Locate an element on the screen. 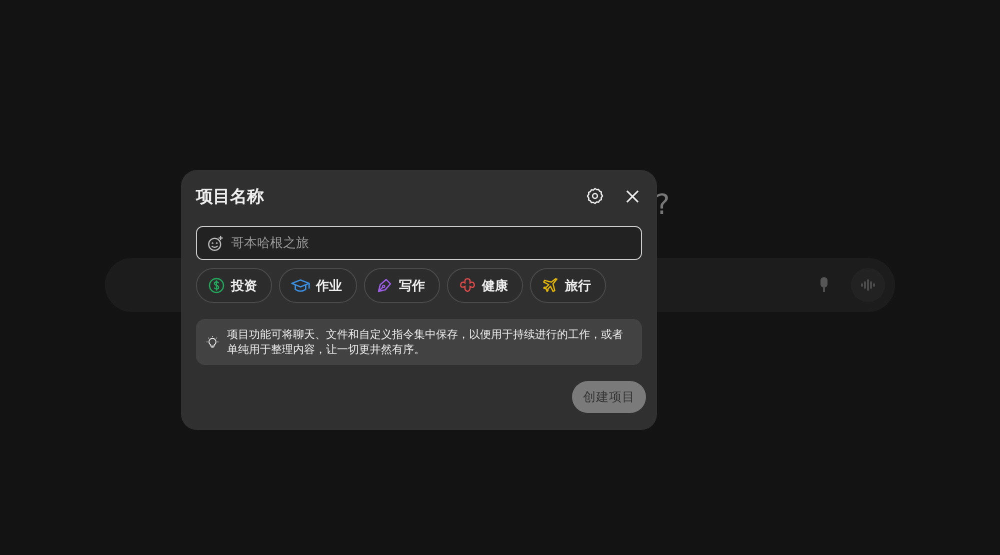 This screenshot has height=555, width=1000. category-chip: 写作 is located at coordinates (402, 285).